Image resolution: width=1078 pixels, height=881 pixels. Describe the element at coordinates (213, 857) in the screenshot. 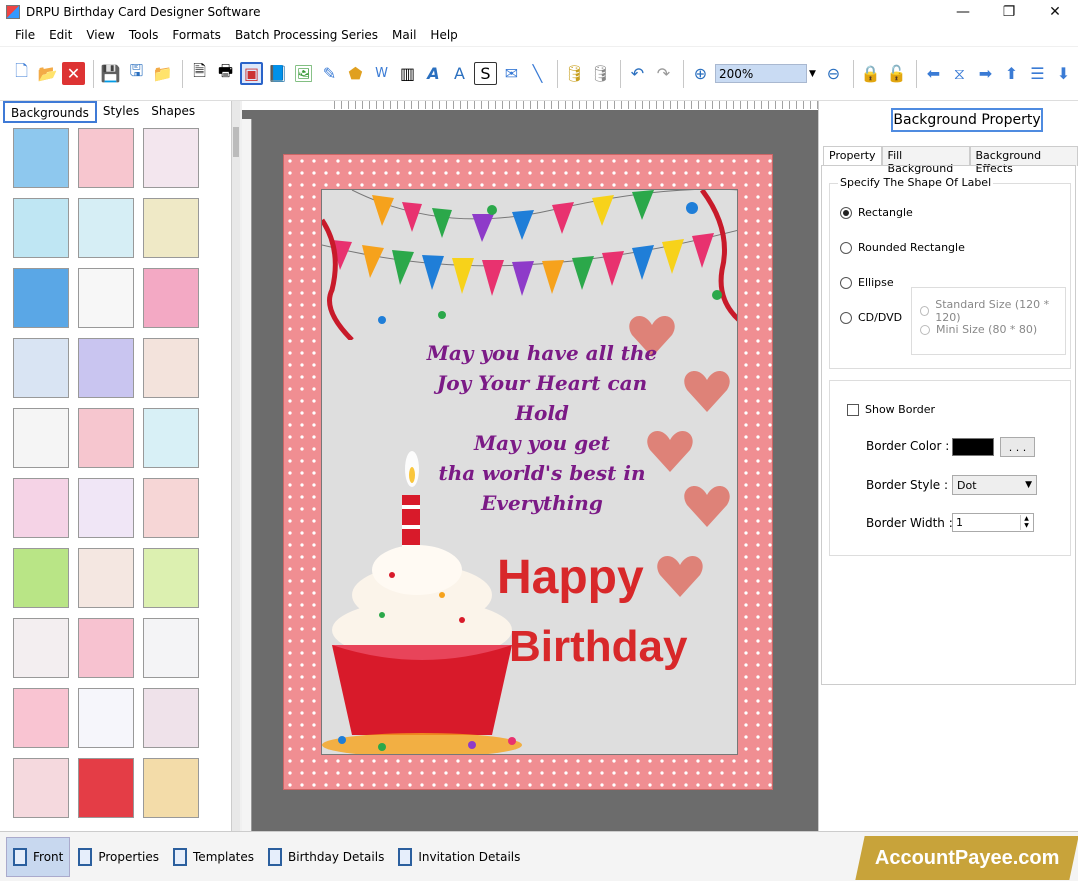

I see `tab-templates: Templates` at that location.